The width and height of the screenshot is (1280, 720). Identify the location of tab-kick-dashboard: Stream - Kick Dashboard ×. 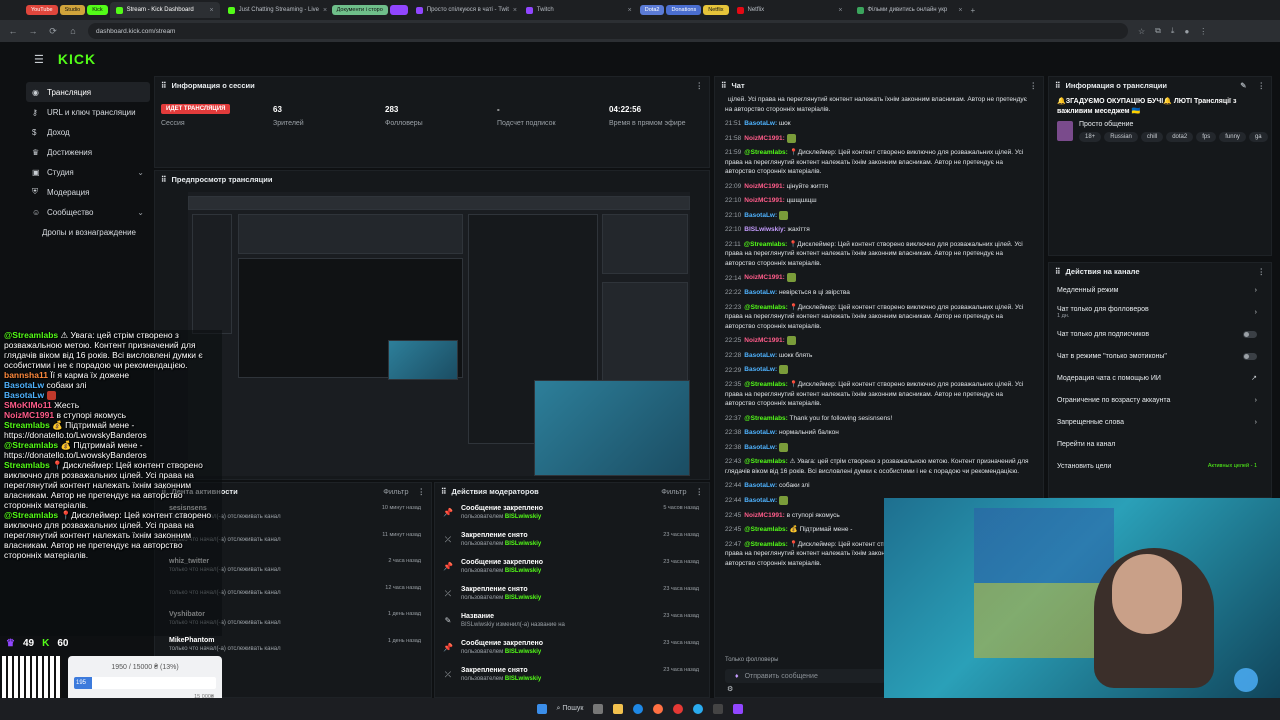
(164, 10).